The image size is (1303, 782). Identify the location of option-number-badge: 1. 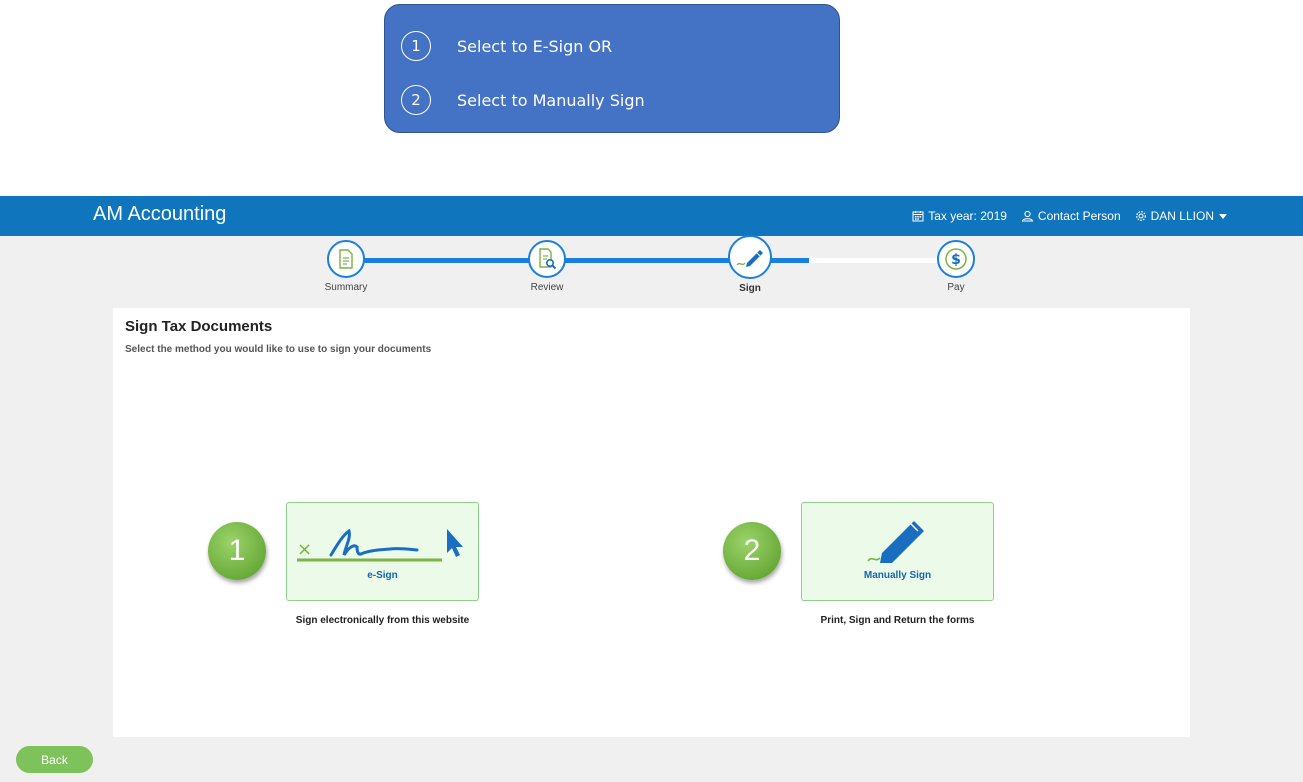
(237, 551).